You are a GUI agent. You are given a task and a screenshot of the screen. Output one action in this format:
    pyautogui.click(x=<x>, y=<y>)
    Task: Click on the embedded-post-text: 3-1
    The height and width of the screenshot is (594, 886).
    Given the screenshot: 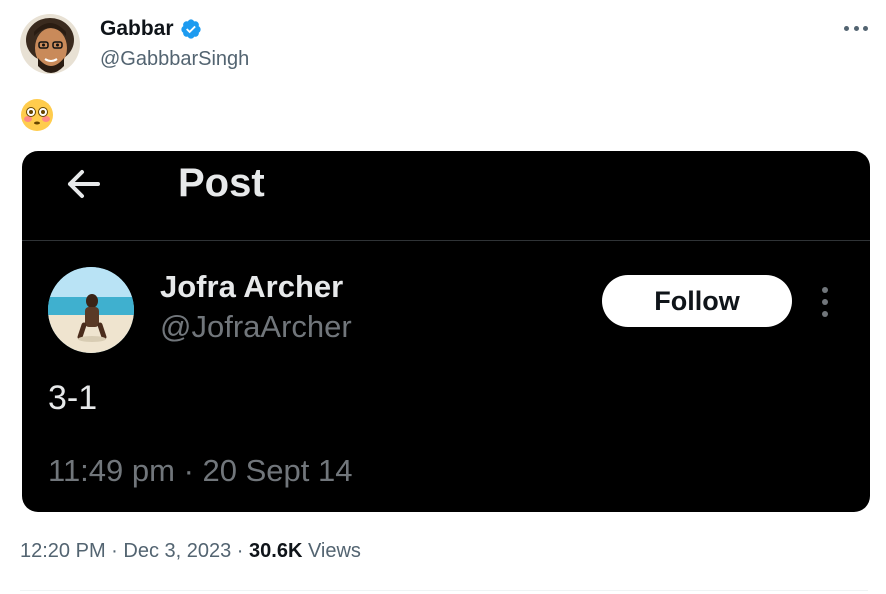 What is the action you would take?
    pyautogui.click(x=73, y=398)
    